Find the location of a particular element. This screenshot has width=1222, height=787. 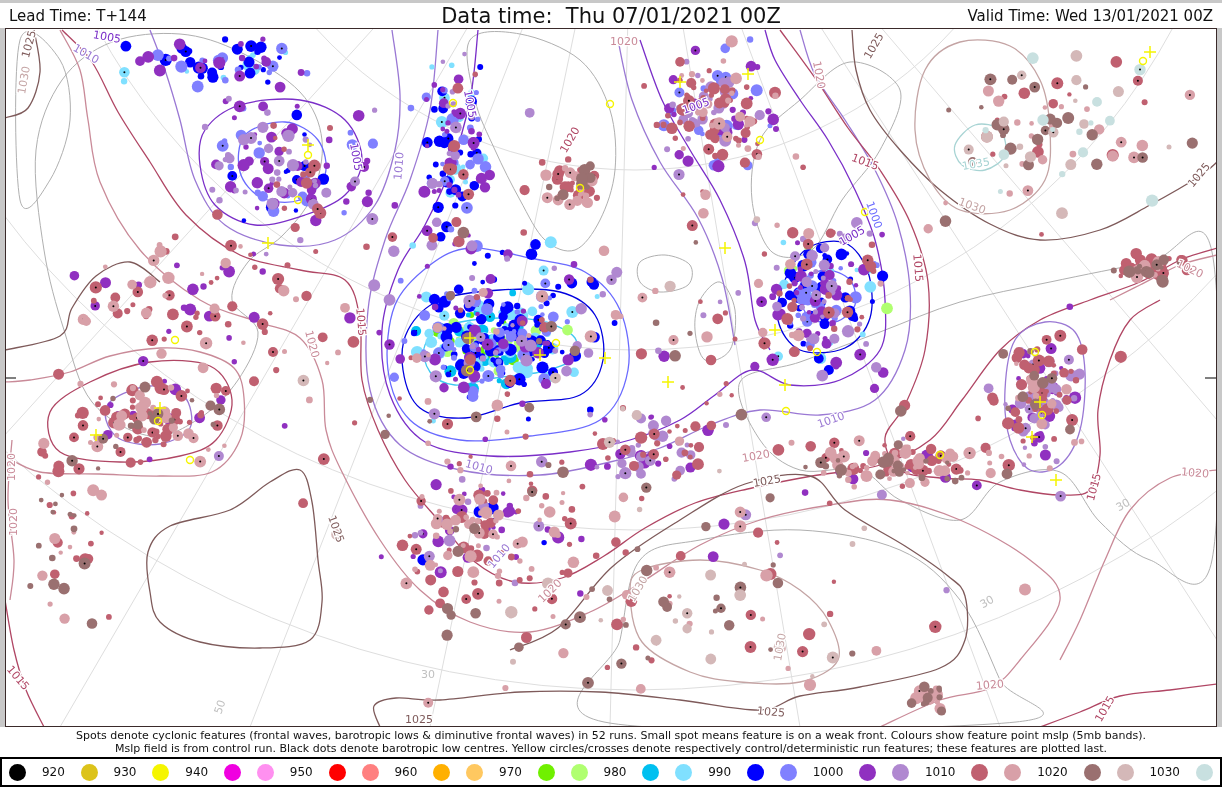

legend-label: 970 is located at coordinates (510, 772).